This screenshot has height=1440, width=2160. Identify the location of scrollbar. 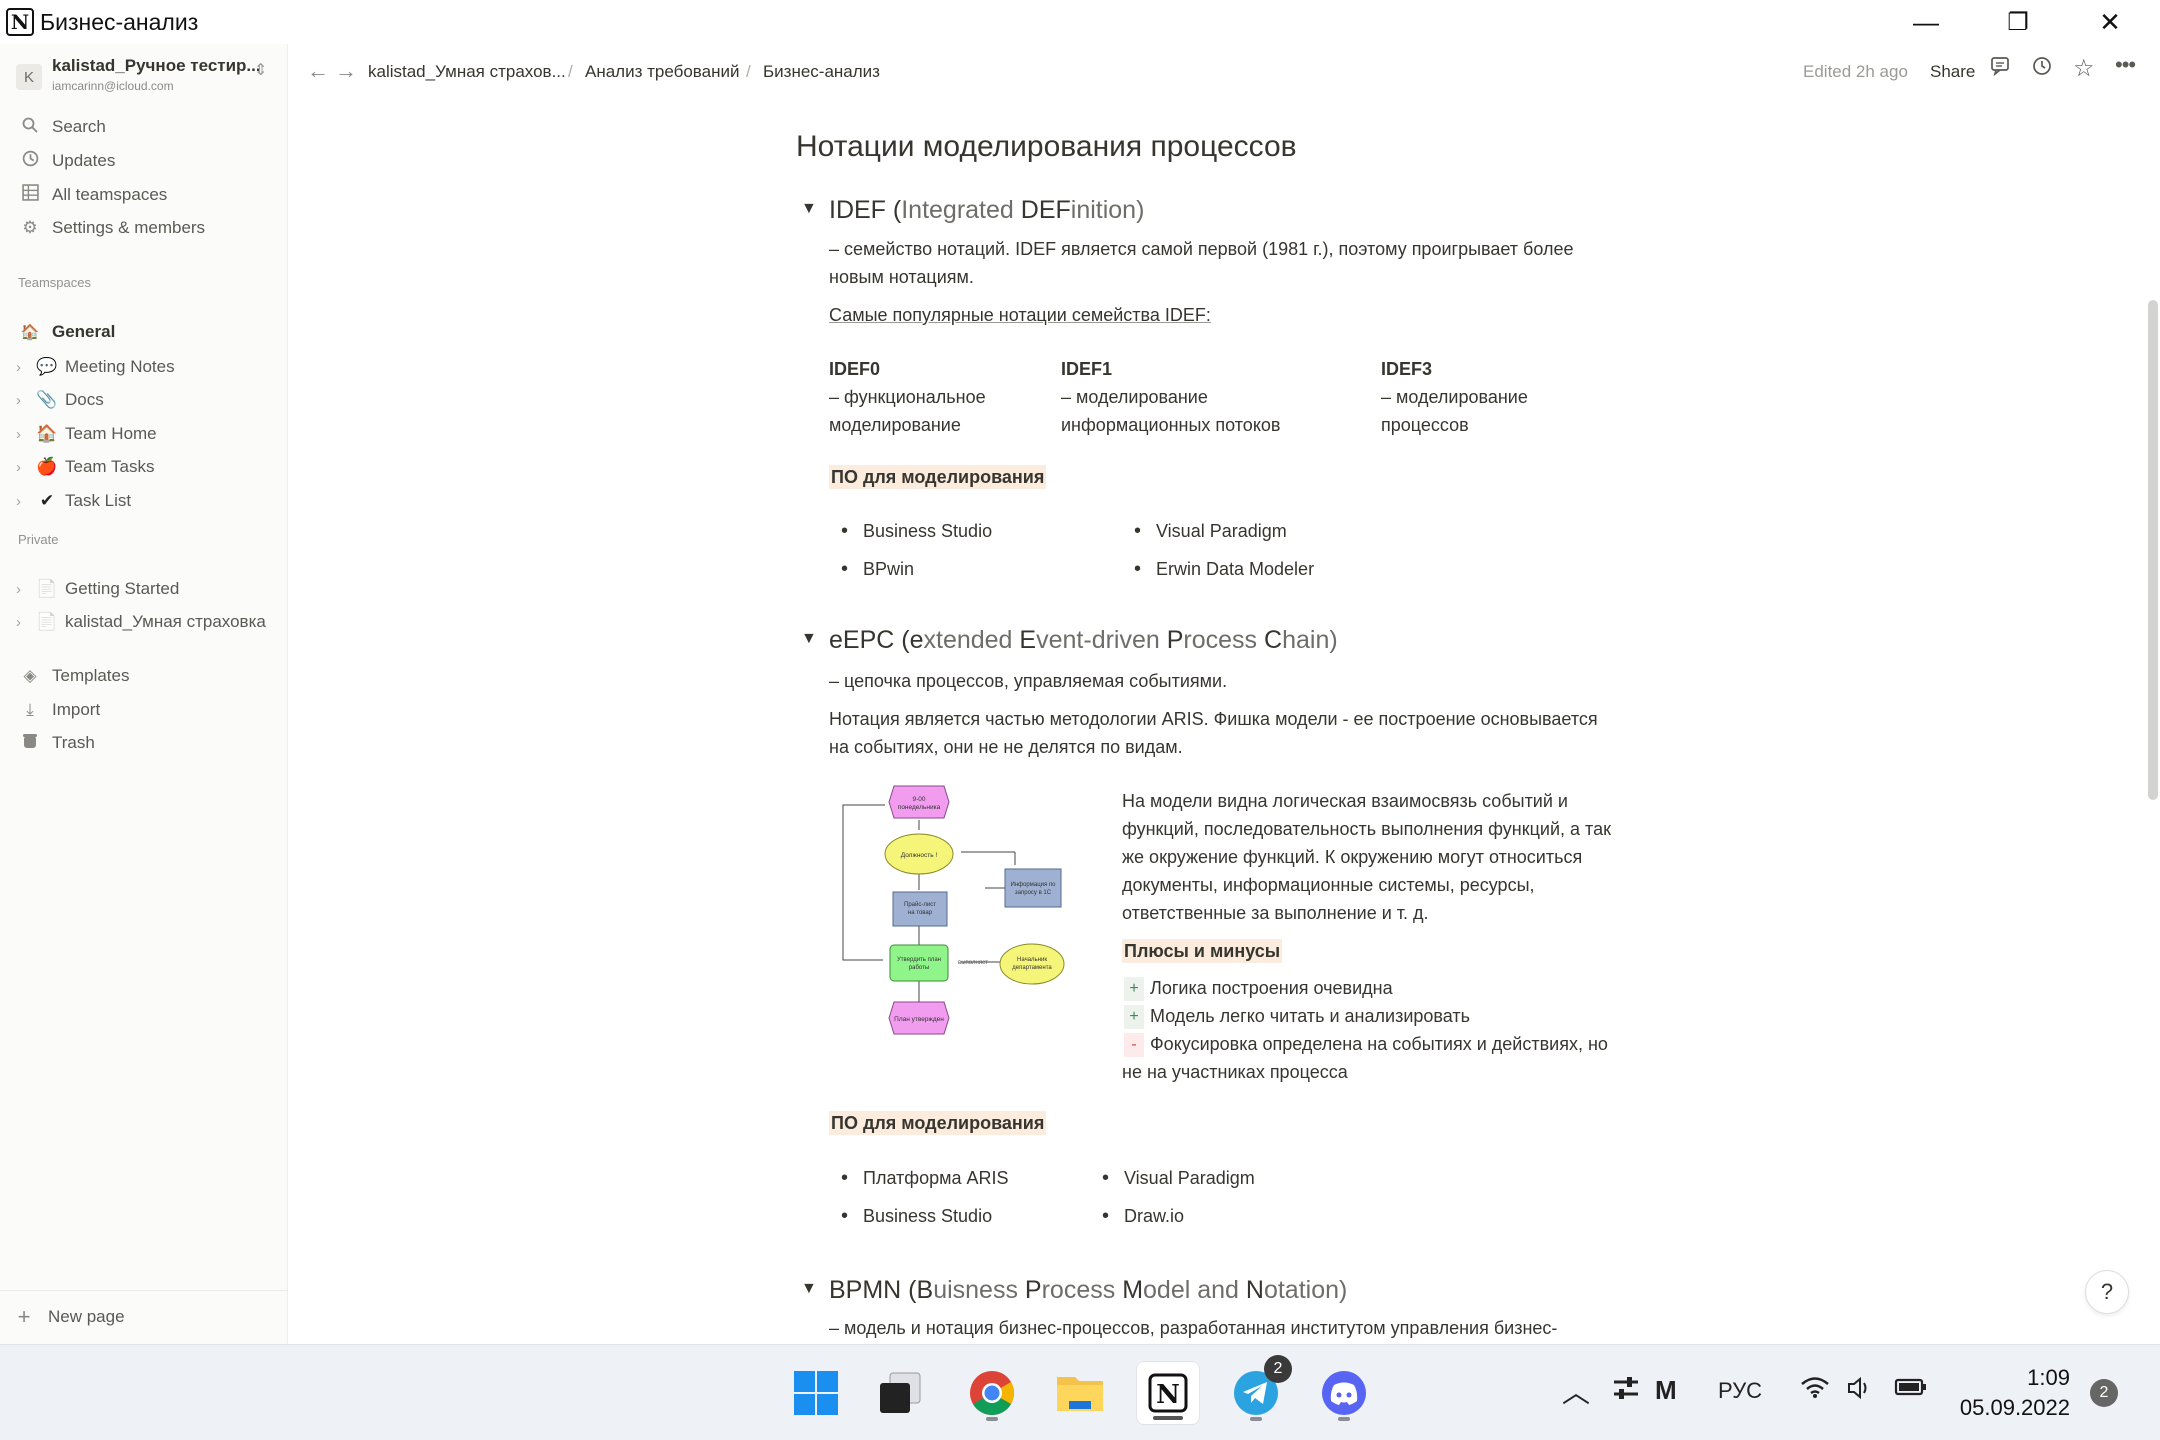
(2153, 550).